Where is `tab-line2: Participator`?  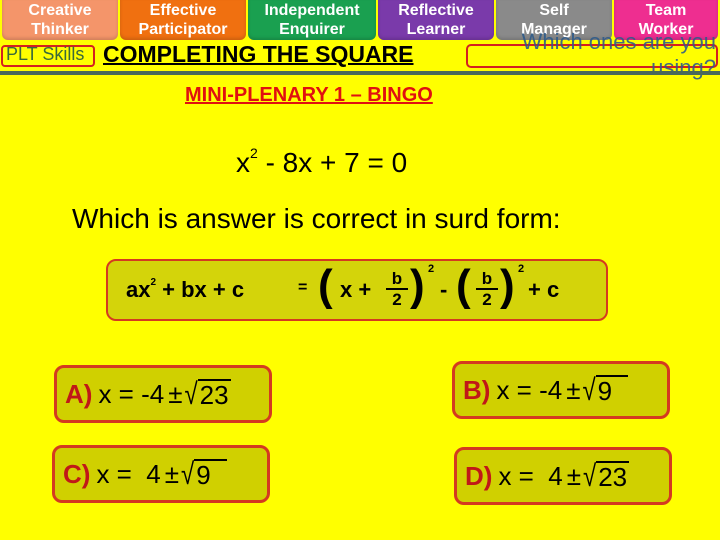 tab-line2: Participator is located at coordinates (183, 29).